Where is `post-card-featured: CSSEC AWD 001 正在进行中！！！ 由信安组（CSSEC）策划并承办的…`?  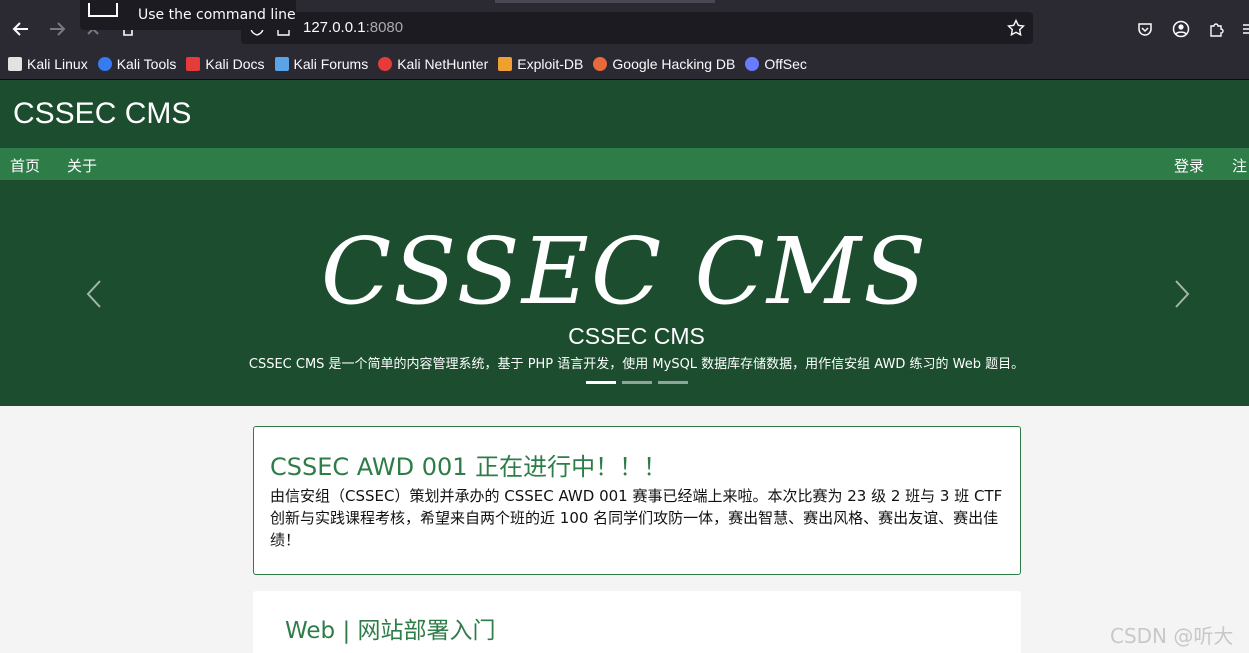 post-card-featured: CSSEC AWD 001 正在进行中！！！ 由信安组（CSSEC）策划并承办的… is located at coordinates (637, 500).